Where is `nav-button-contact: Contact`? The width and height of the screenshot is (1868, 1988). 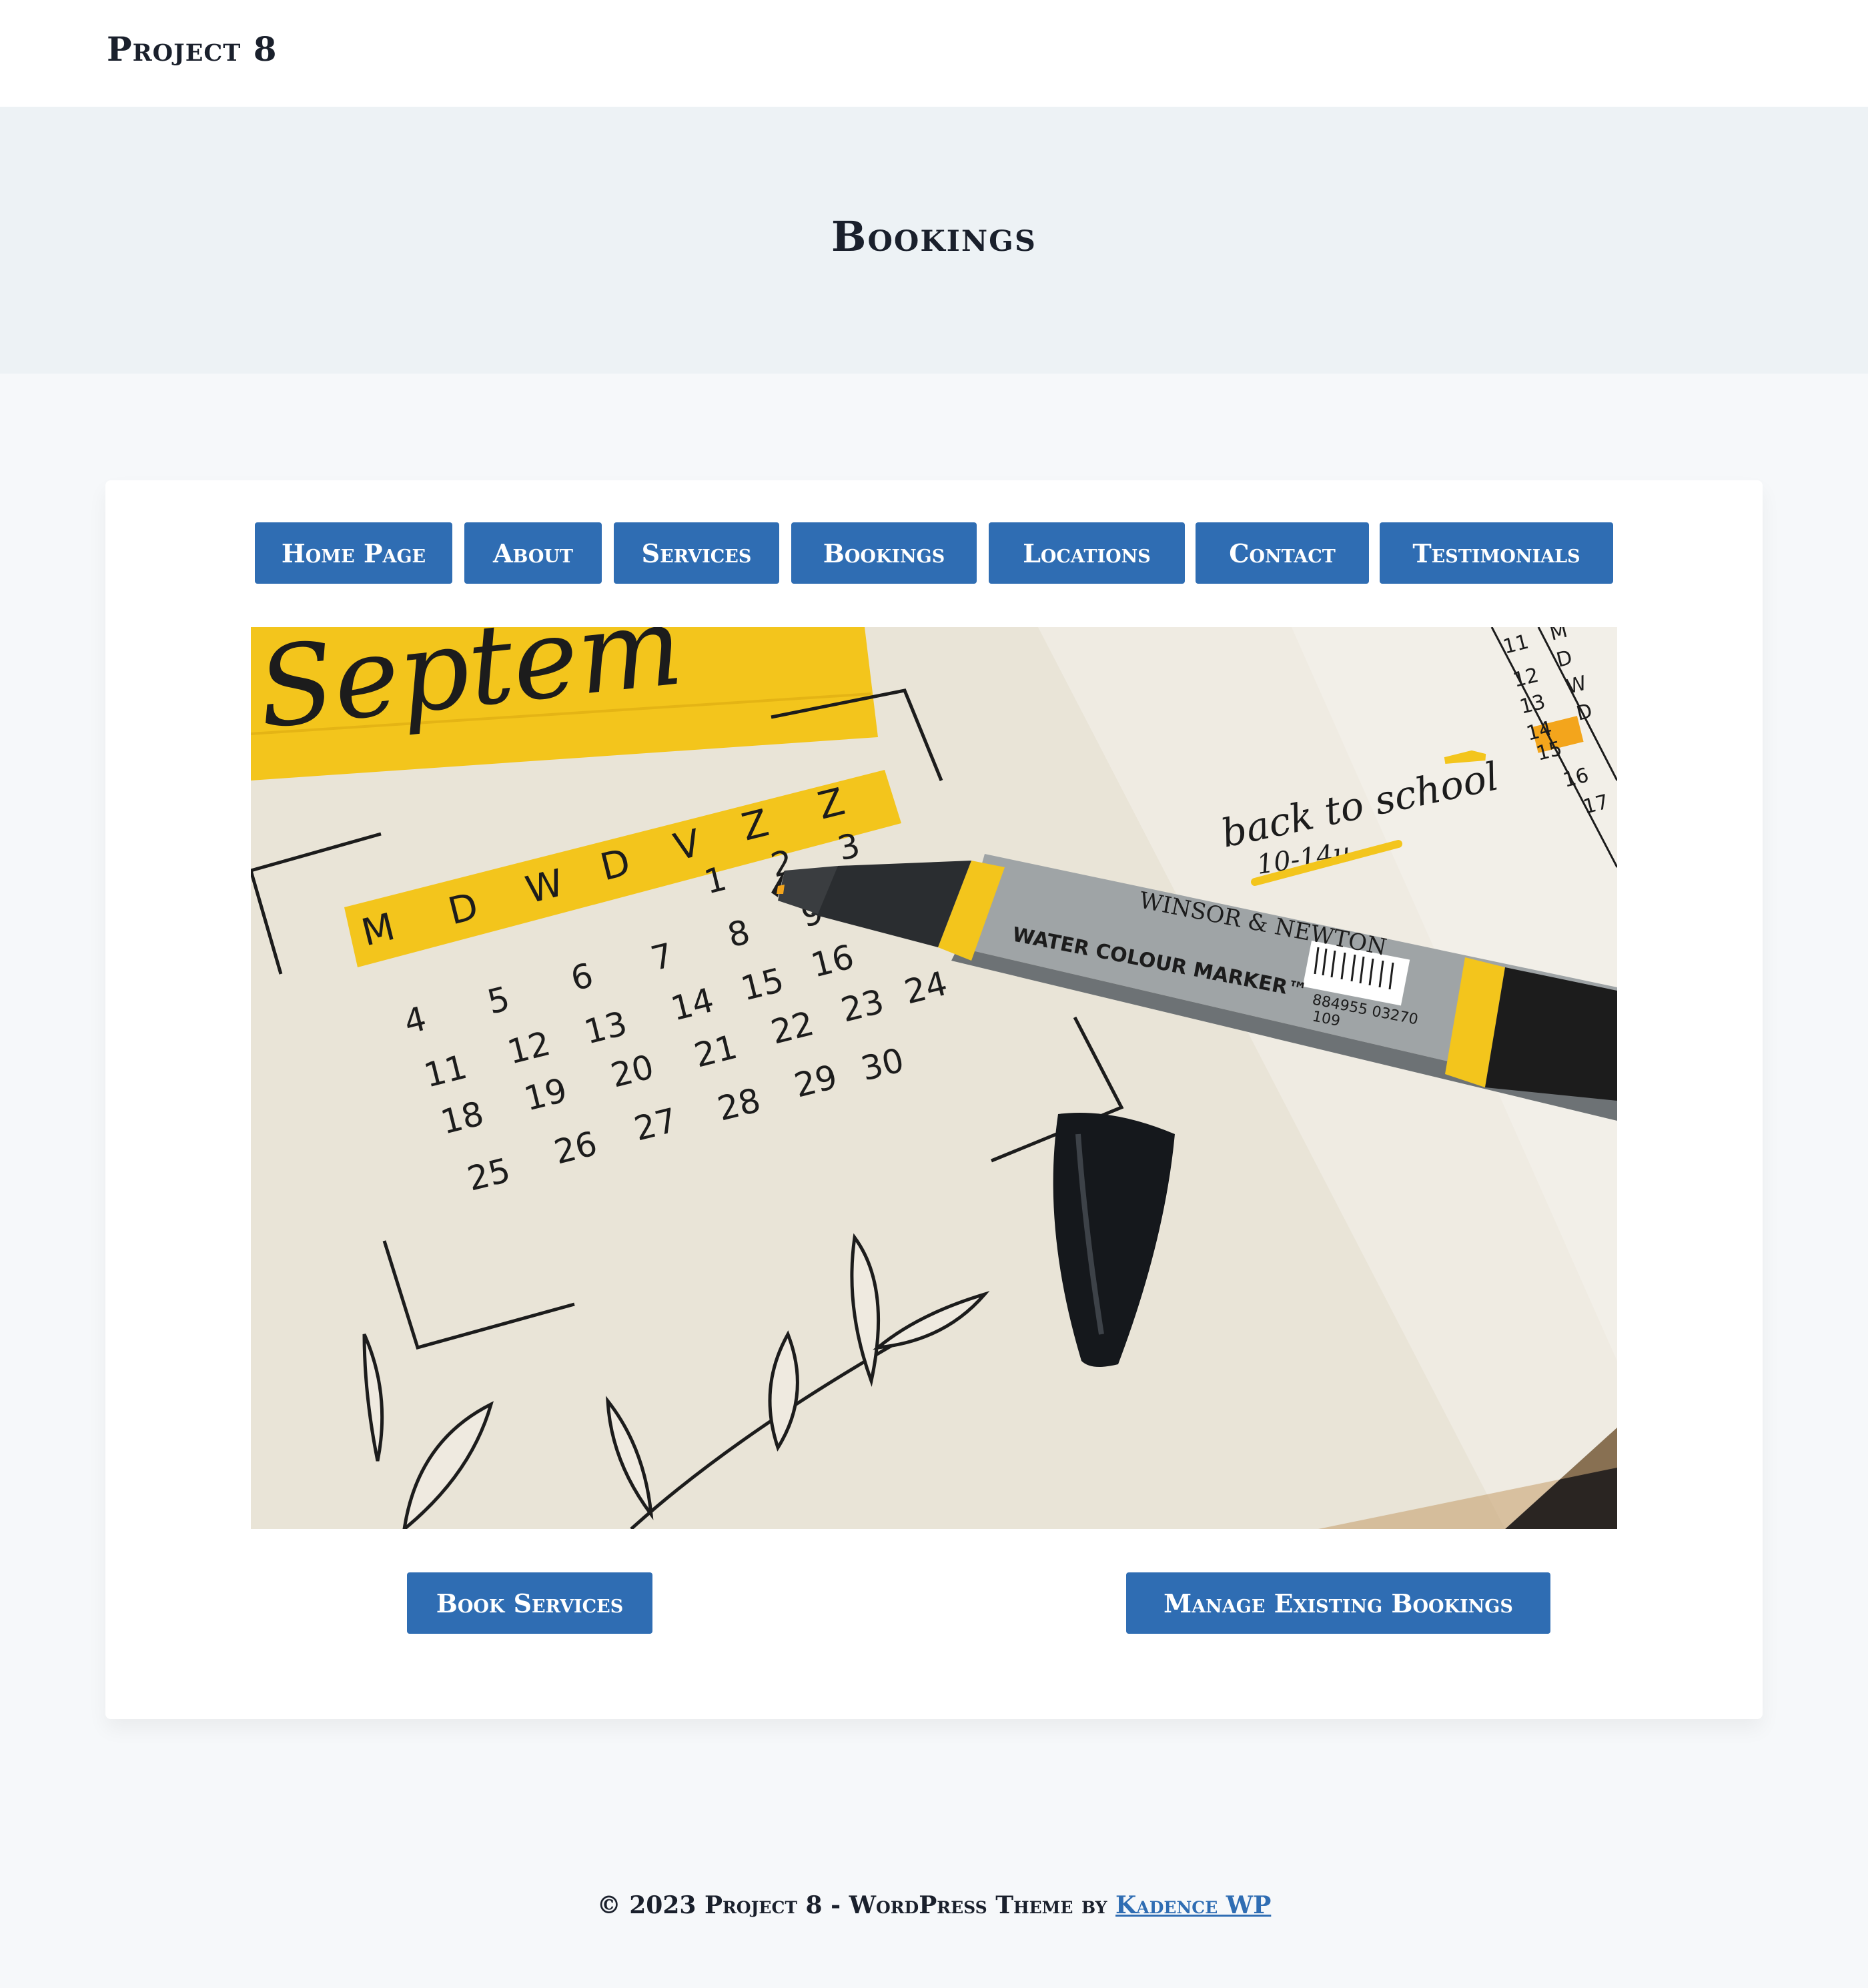 nav-button-contact: Contact is located at coordinates (1282, 553).